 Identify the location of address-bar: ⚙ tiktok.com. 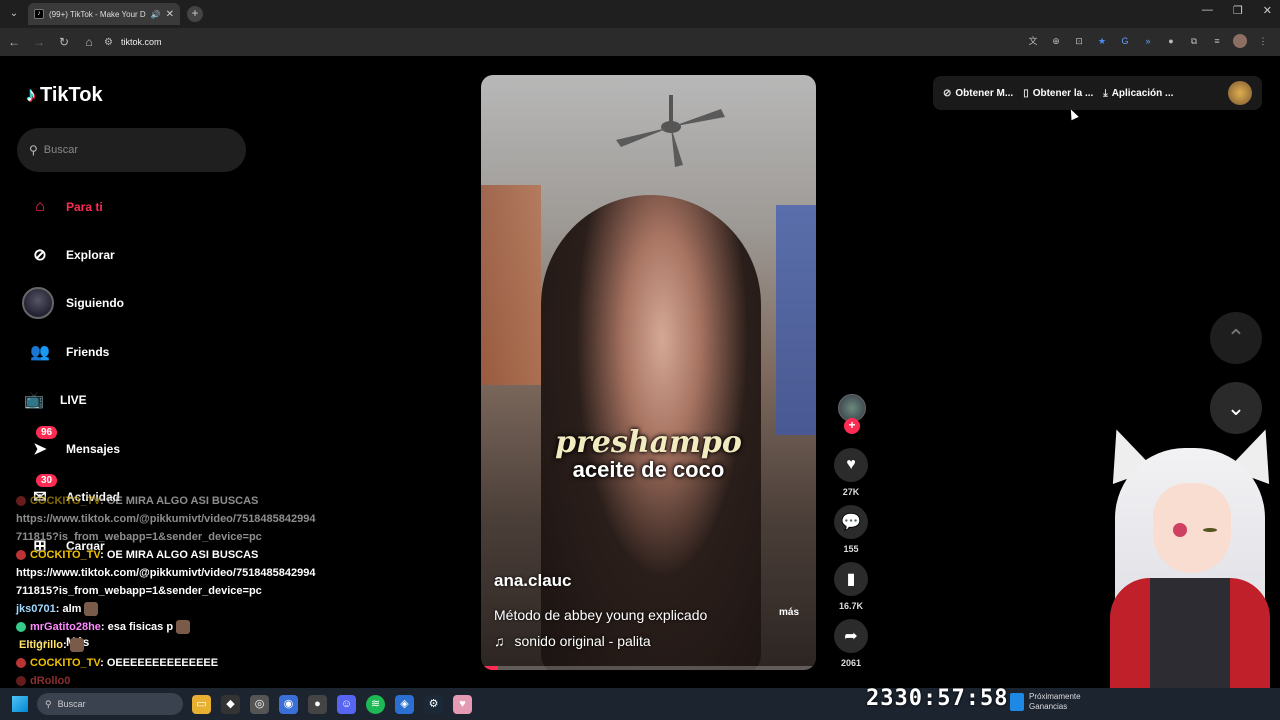
(551, 42).